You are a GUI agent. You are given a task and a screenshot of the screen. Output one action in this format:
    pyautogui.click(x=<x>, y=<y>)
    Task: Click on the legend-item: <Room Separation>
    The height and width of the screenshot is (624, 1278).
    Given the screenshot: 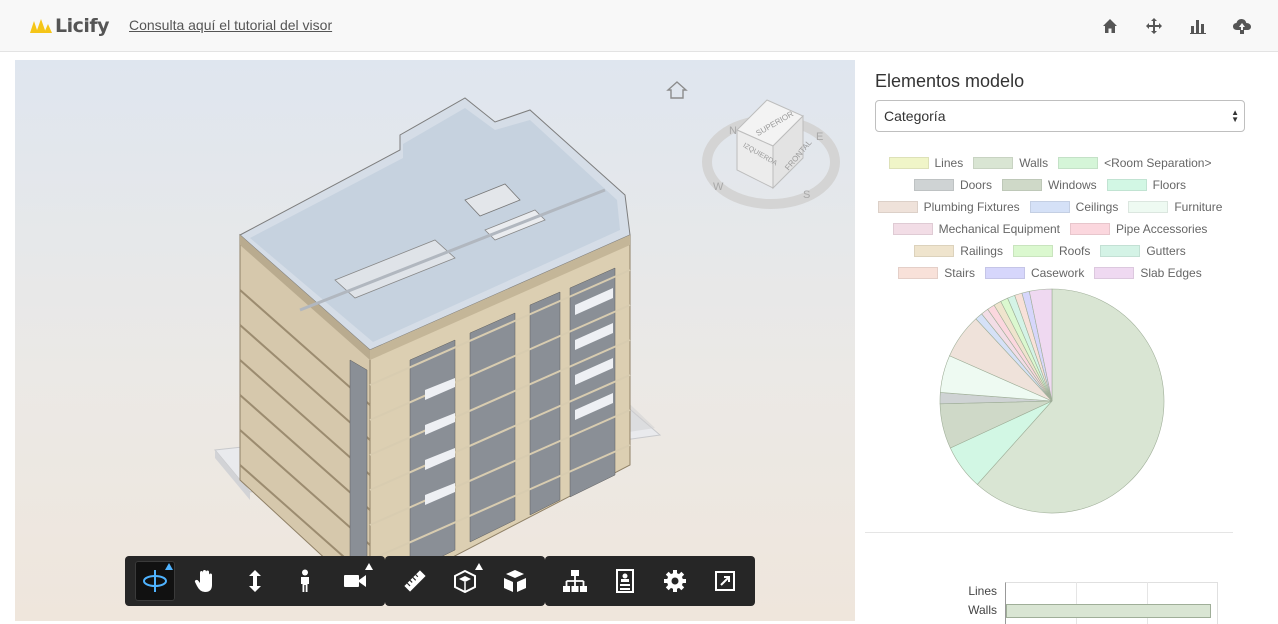 What is the action you would take?
    pyautogui.click(x=1134, y=163)
    